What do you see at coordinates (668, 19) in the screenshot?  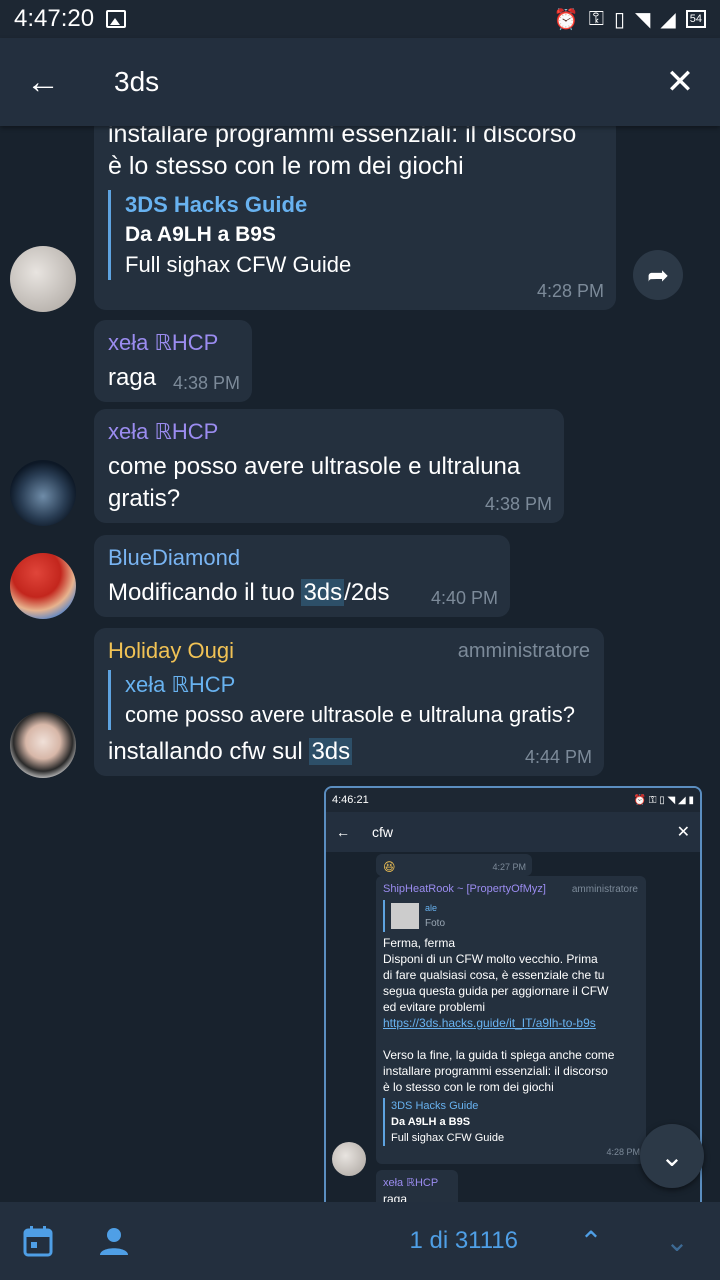 I see `signal-icon: ◢` at bounding box center [668, 19].